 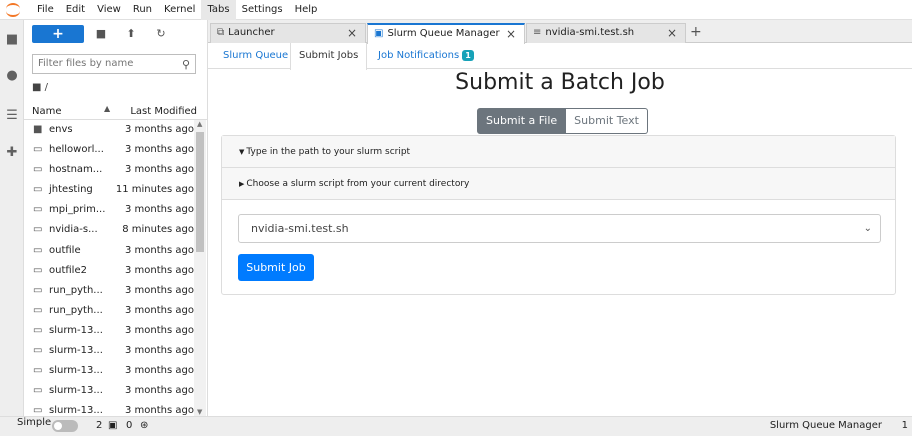 I want to click on slurm-icon: ▣, so click(x=379, y=33).